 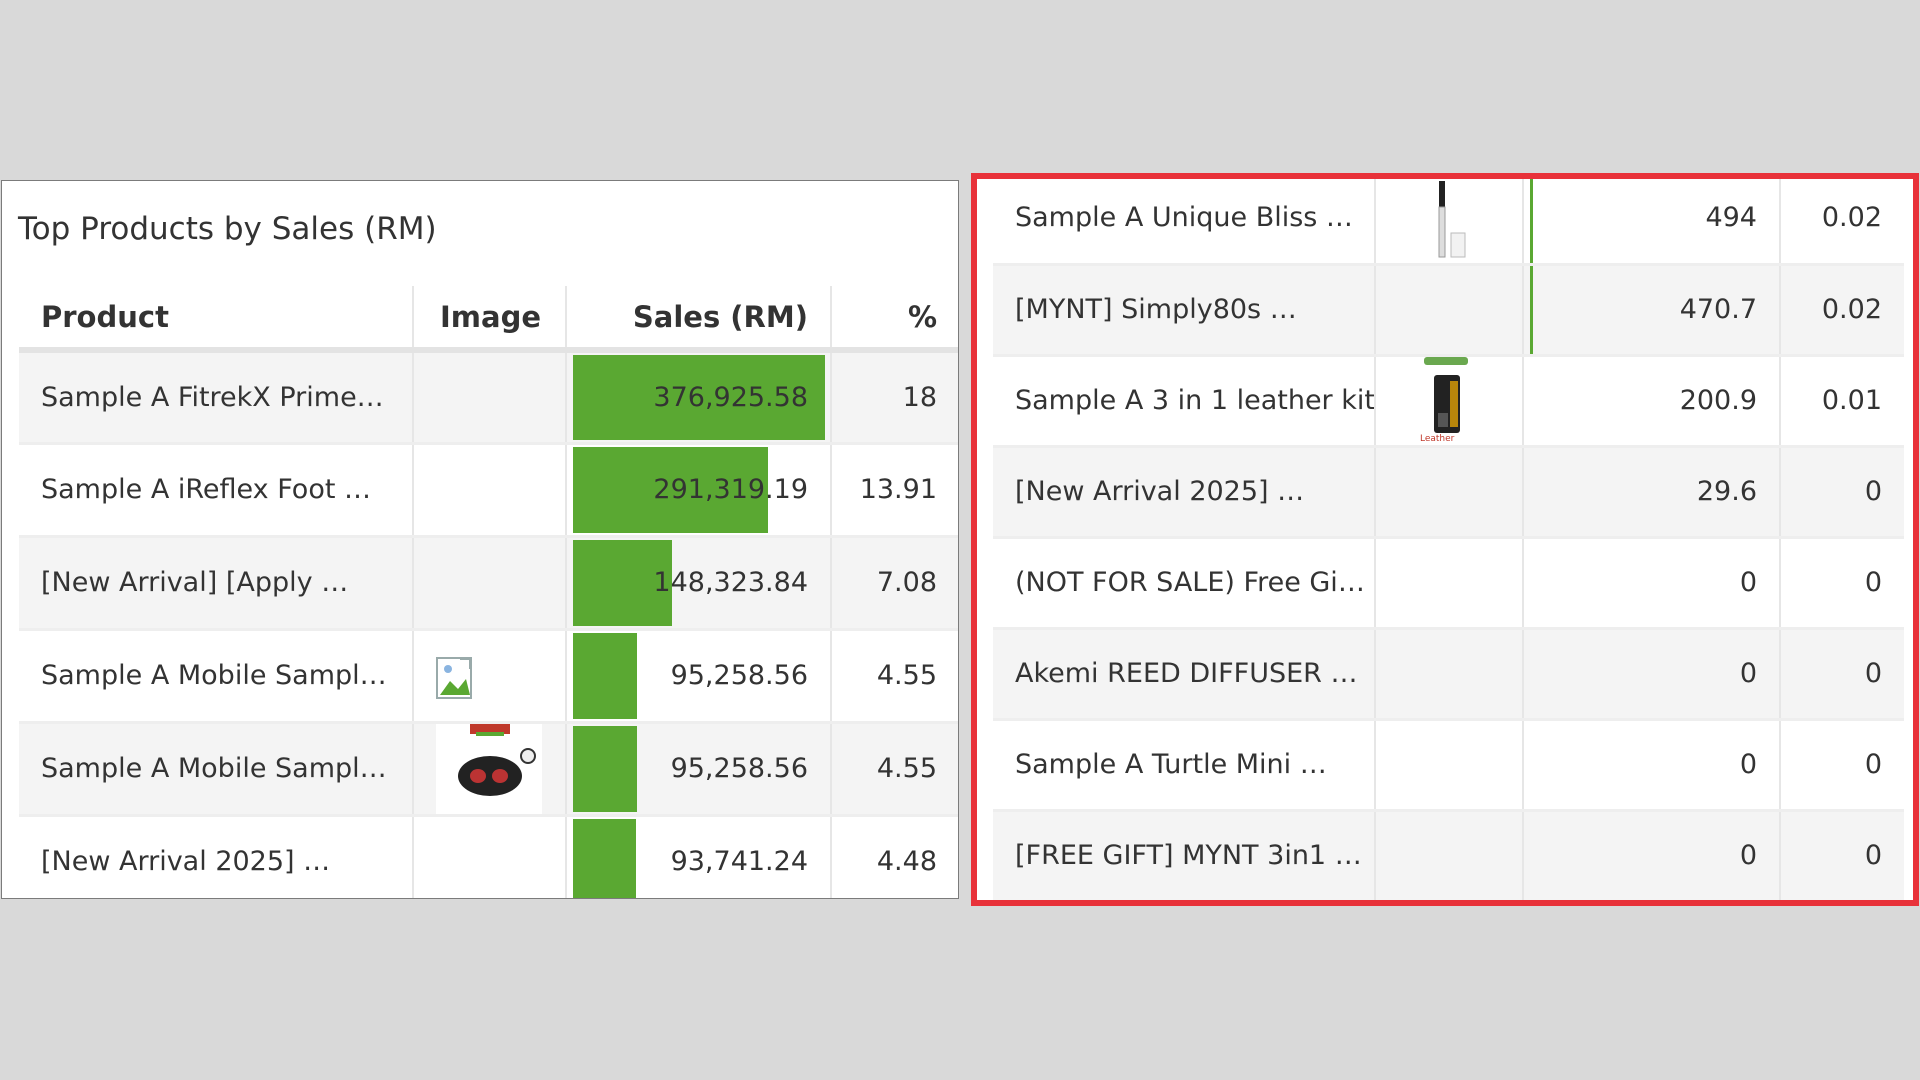 I want to click on table-row: Sample A Unique Bliss … 494 0.02, so click(x=1448, y=222).